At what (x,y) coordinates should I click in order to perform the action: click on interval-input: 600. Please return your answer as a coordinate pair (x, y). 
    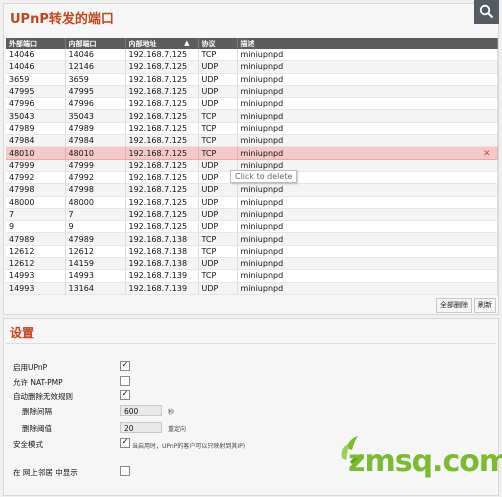
    Looking at the image, I should click on (141, 410).